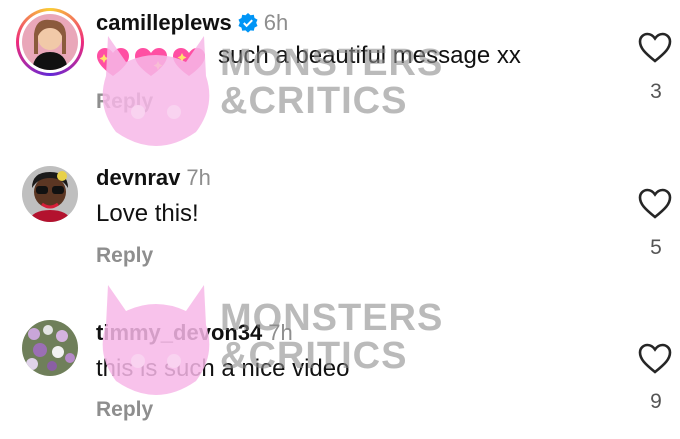 Image resolution: width=680 pixels, height=439 pixels. Describe the element at coordinates (656, 247) in the screenshot. I see `like-count: 5` at that location.